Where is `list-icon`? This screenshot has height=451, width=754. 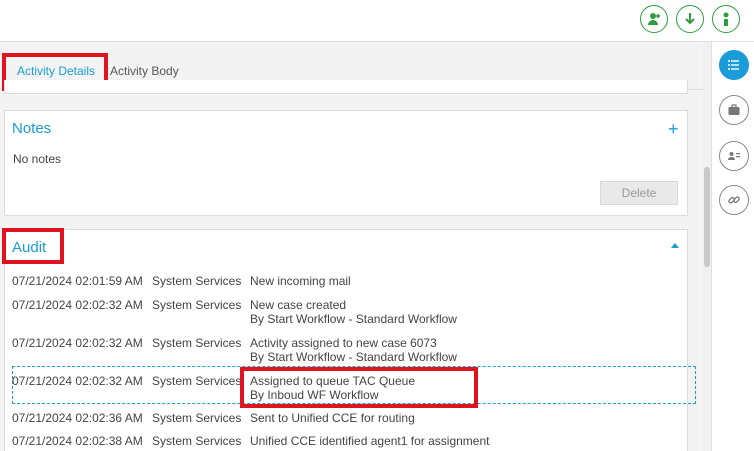
list-icon is located at coordinates (733, 65).